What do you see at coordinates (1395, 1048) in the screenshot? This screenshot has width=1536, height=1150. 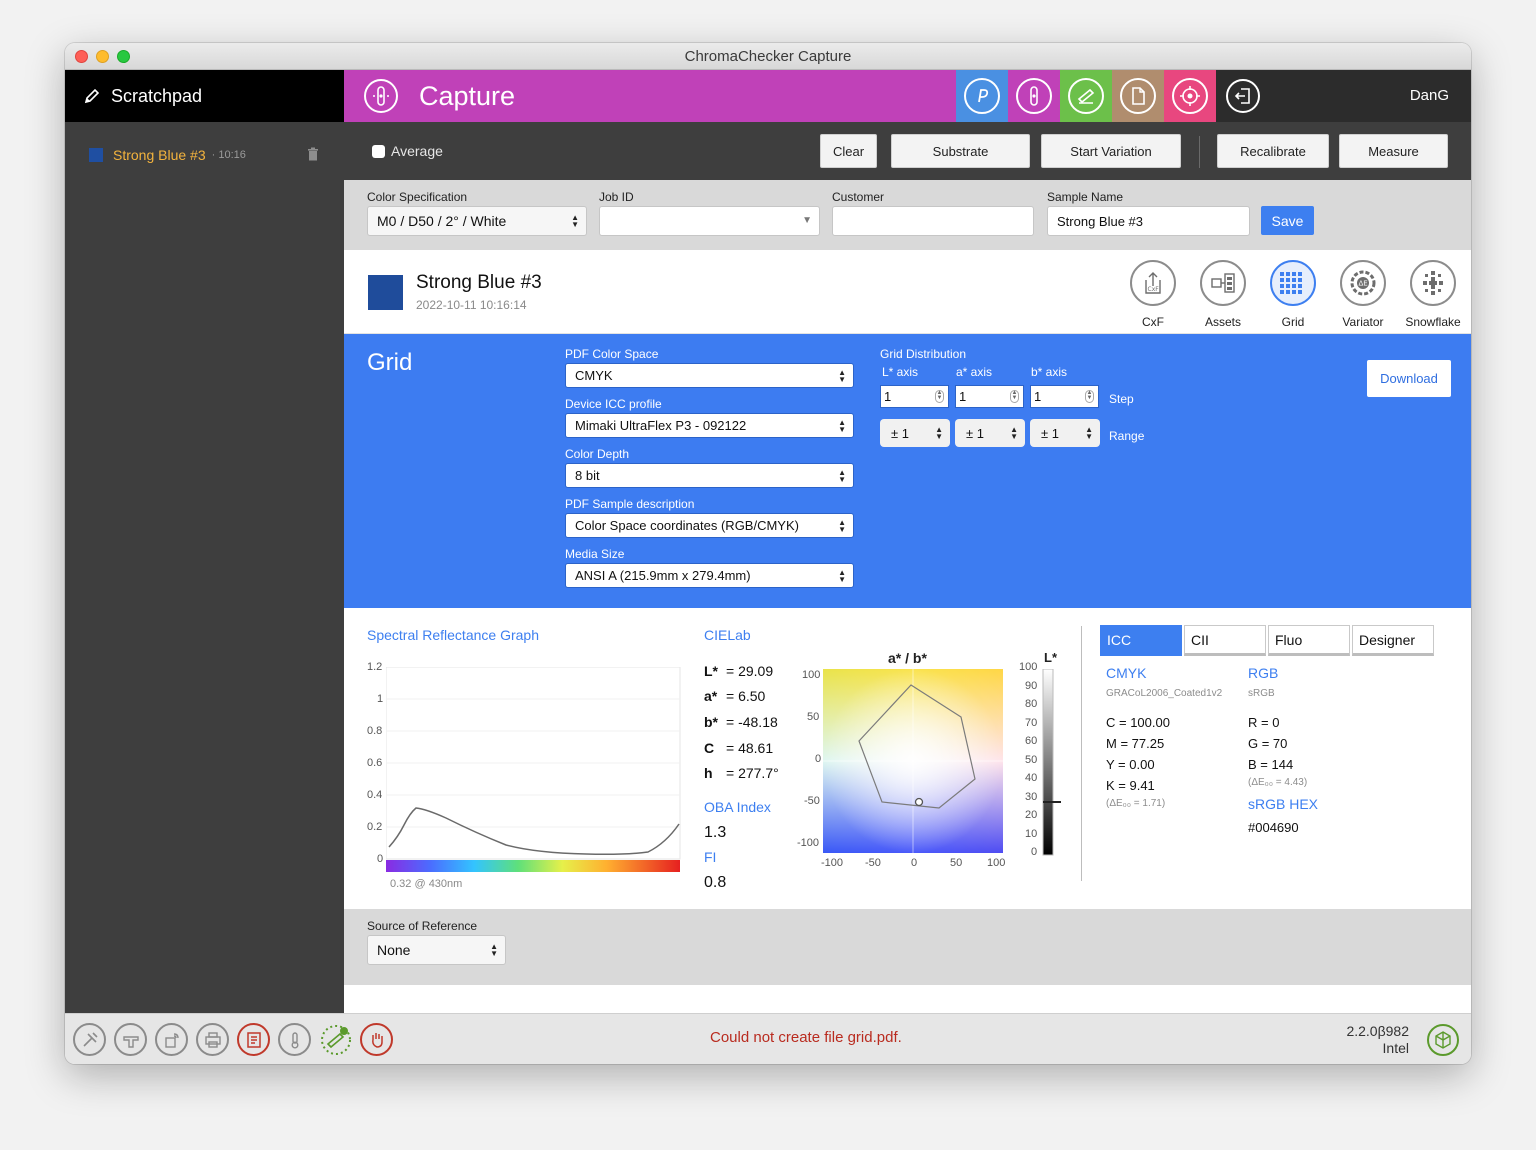 I see `architecture: Intel` at bounding box center [1395, 1048].